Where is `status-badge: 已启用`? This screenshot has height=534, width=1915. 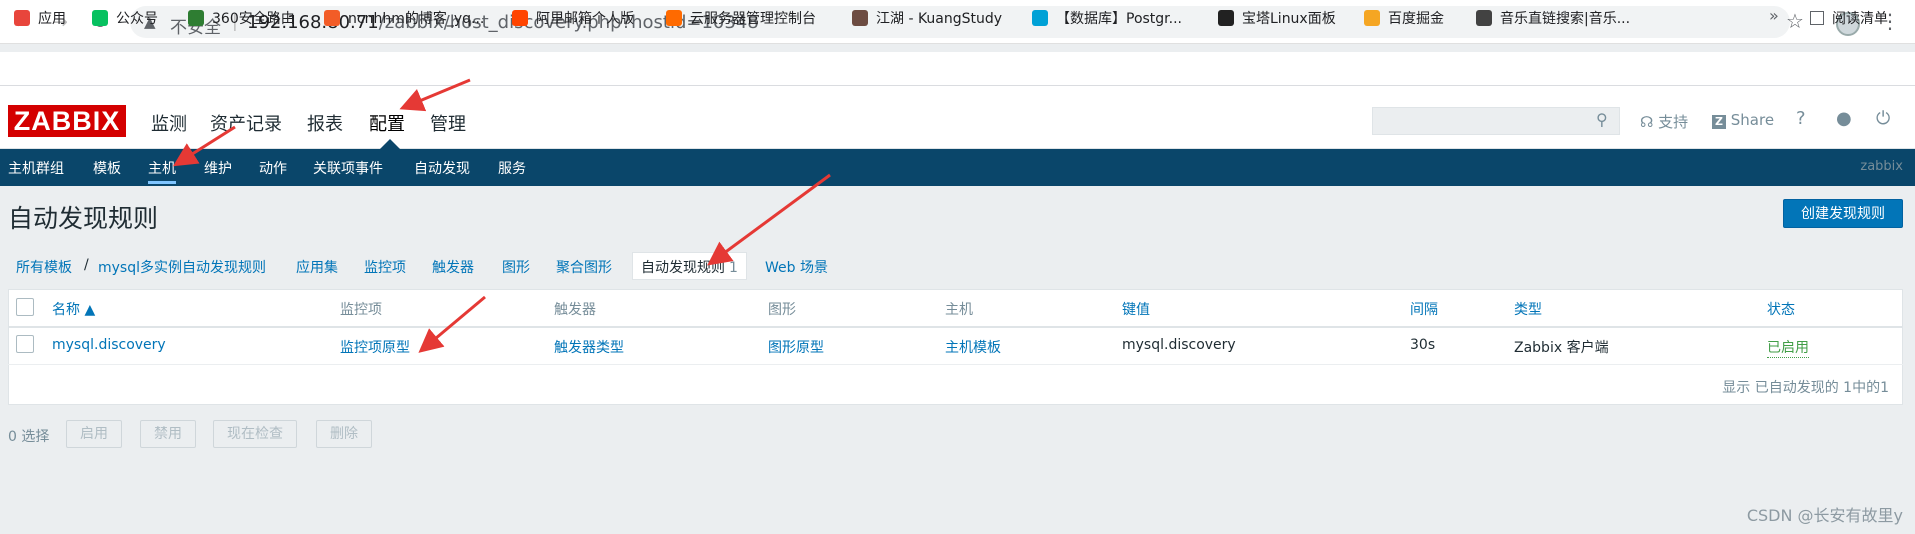
status-badge: 已启用 is located at coordinates (1788, 347).